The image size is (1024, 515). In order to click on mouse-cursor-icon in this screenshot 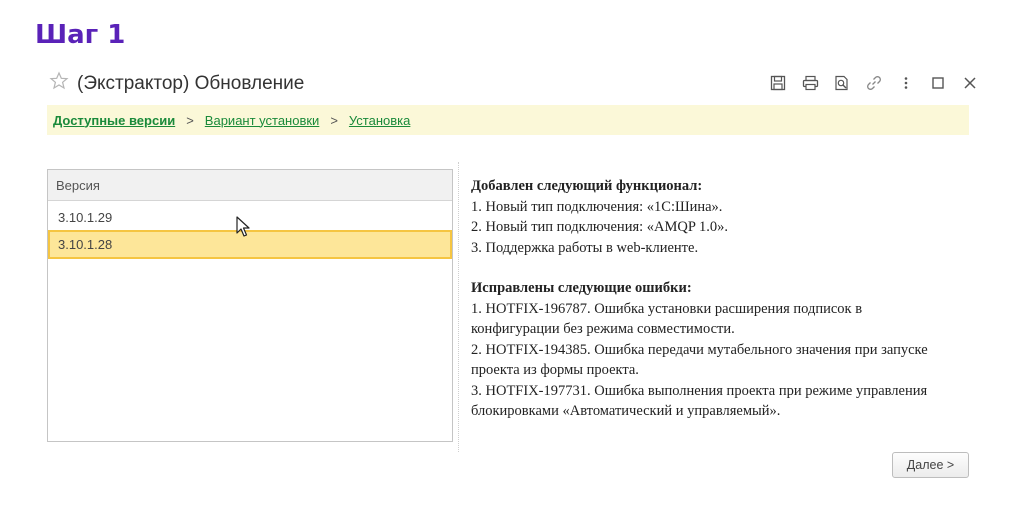, I will do `click(243, 226)`.